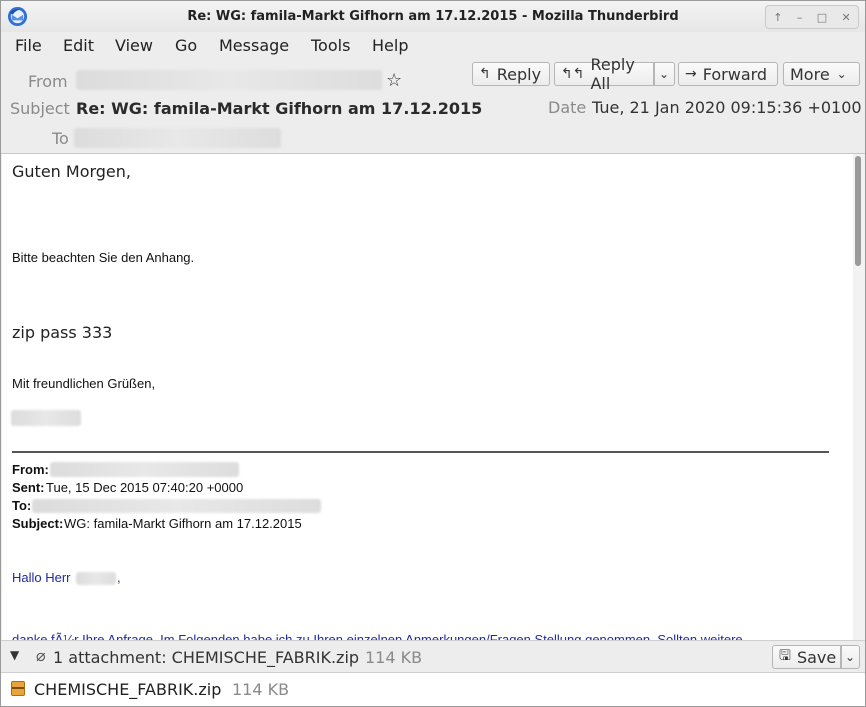 The width and height of the screenshot is (866, 707). I want to click on hello-text: Hallo Herr, so click(41, 577).